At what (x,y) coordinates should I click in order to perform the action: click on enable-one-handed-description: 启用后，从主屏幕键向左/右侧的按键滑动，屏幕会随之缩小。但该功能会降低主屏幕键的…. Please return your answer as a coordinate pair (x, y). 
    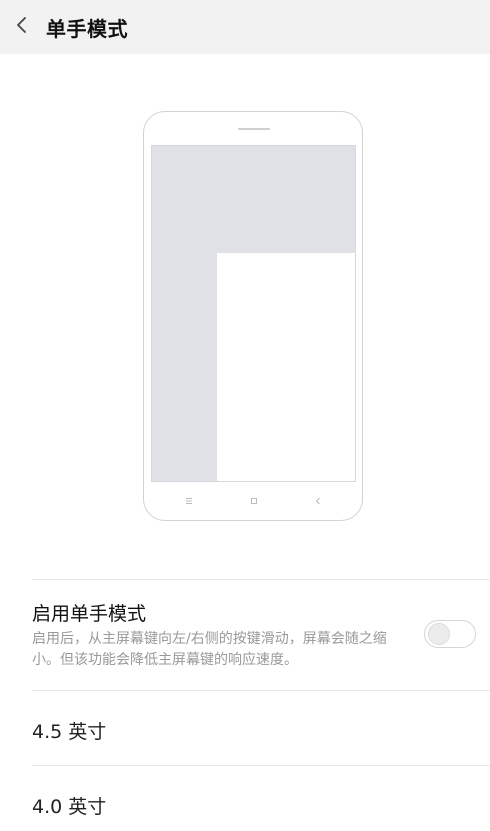
    Looking at the image, I should click on (209, 649).